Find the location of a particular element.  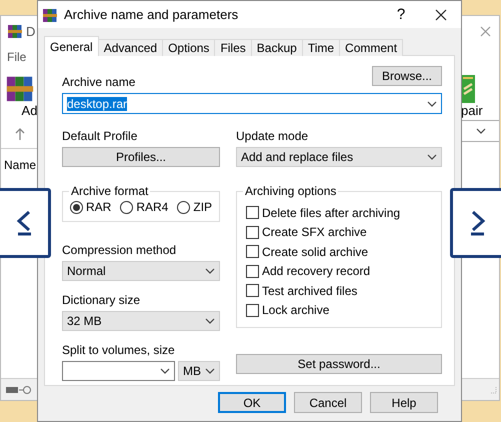

dialog-button: Help is located at coordinates (404, 402).